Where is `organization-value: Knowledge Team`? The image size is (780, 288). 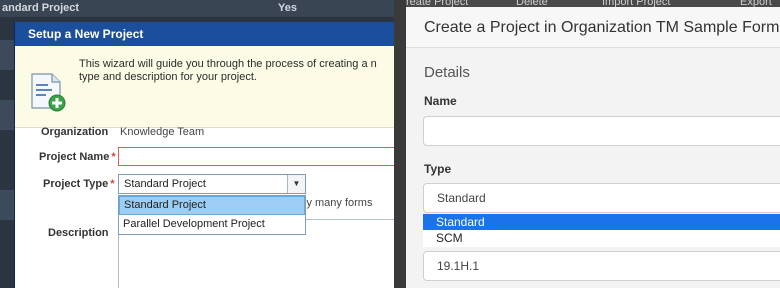 organization-value: Knowledge Team is located at coordinates (162, 132).